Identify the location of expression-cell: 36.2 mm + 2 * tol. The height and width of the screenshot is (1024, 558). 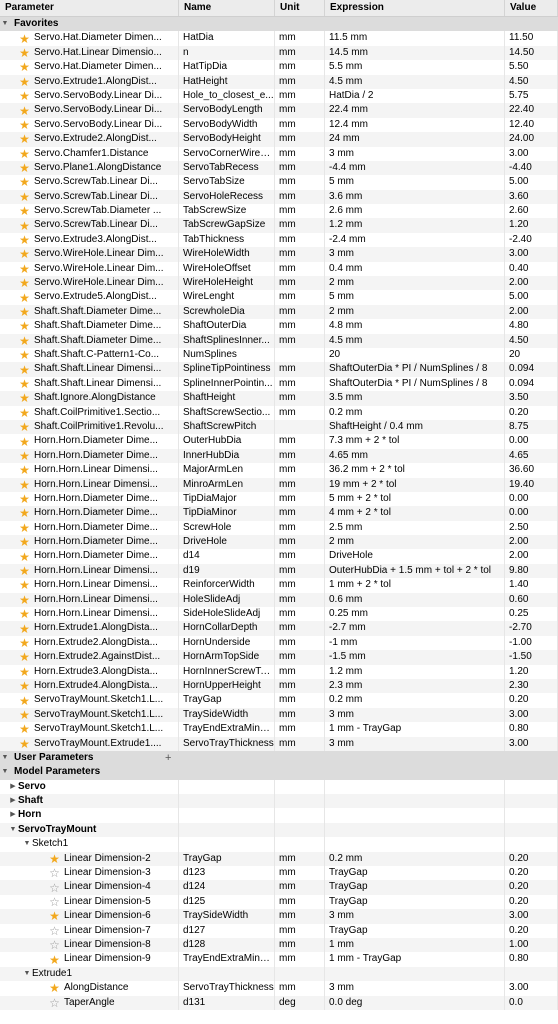
(415, 470).